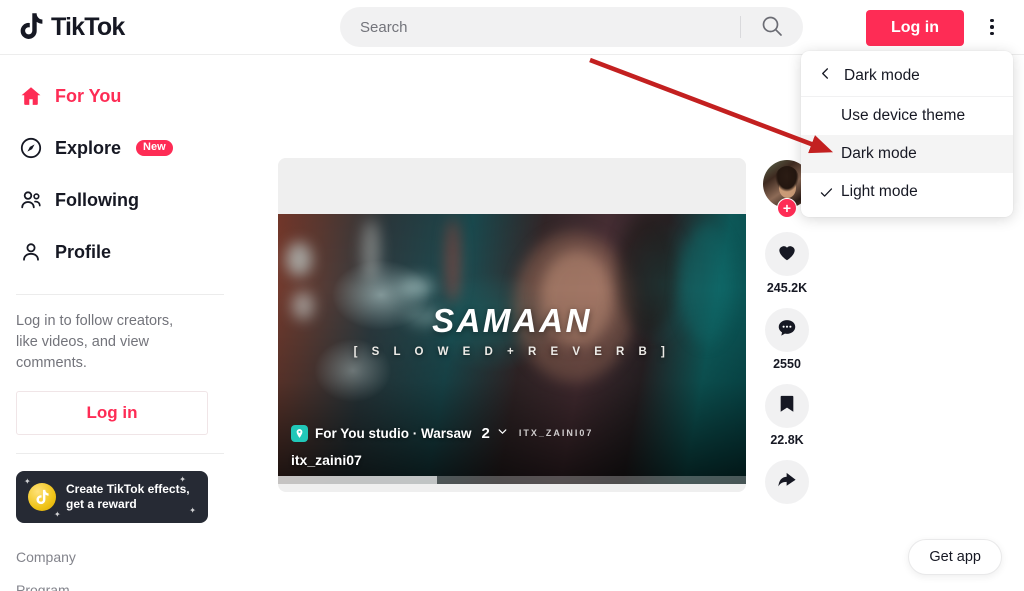 The width and height of the screenshot is (1024, 591). I want to click on search-bar, so click(571, 27).